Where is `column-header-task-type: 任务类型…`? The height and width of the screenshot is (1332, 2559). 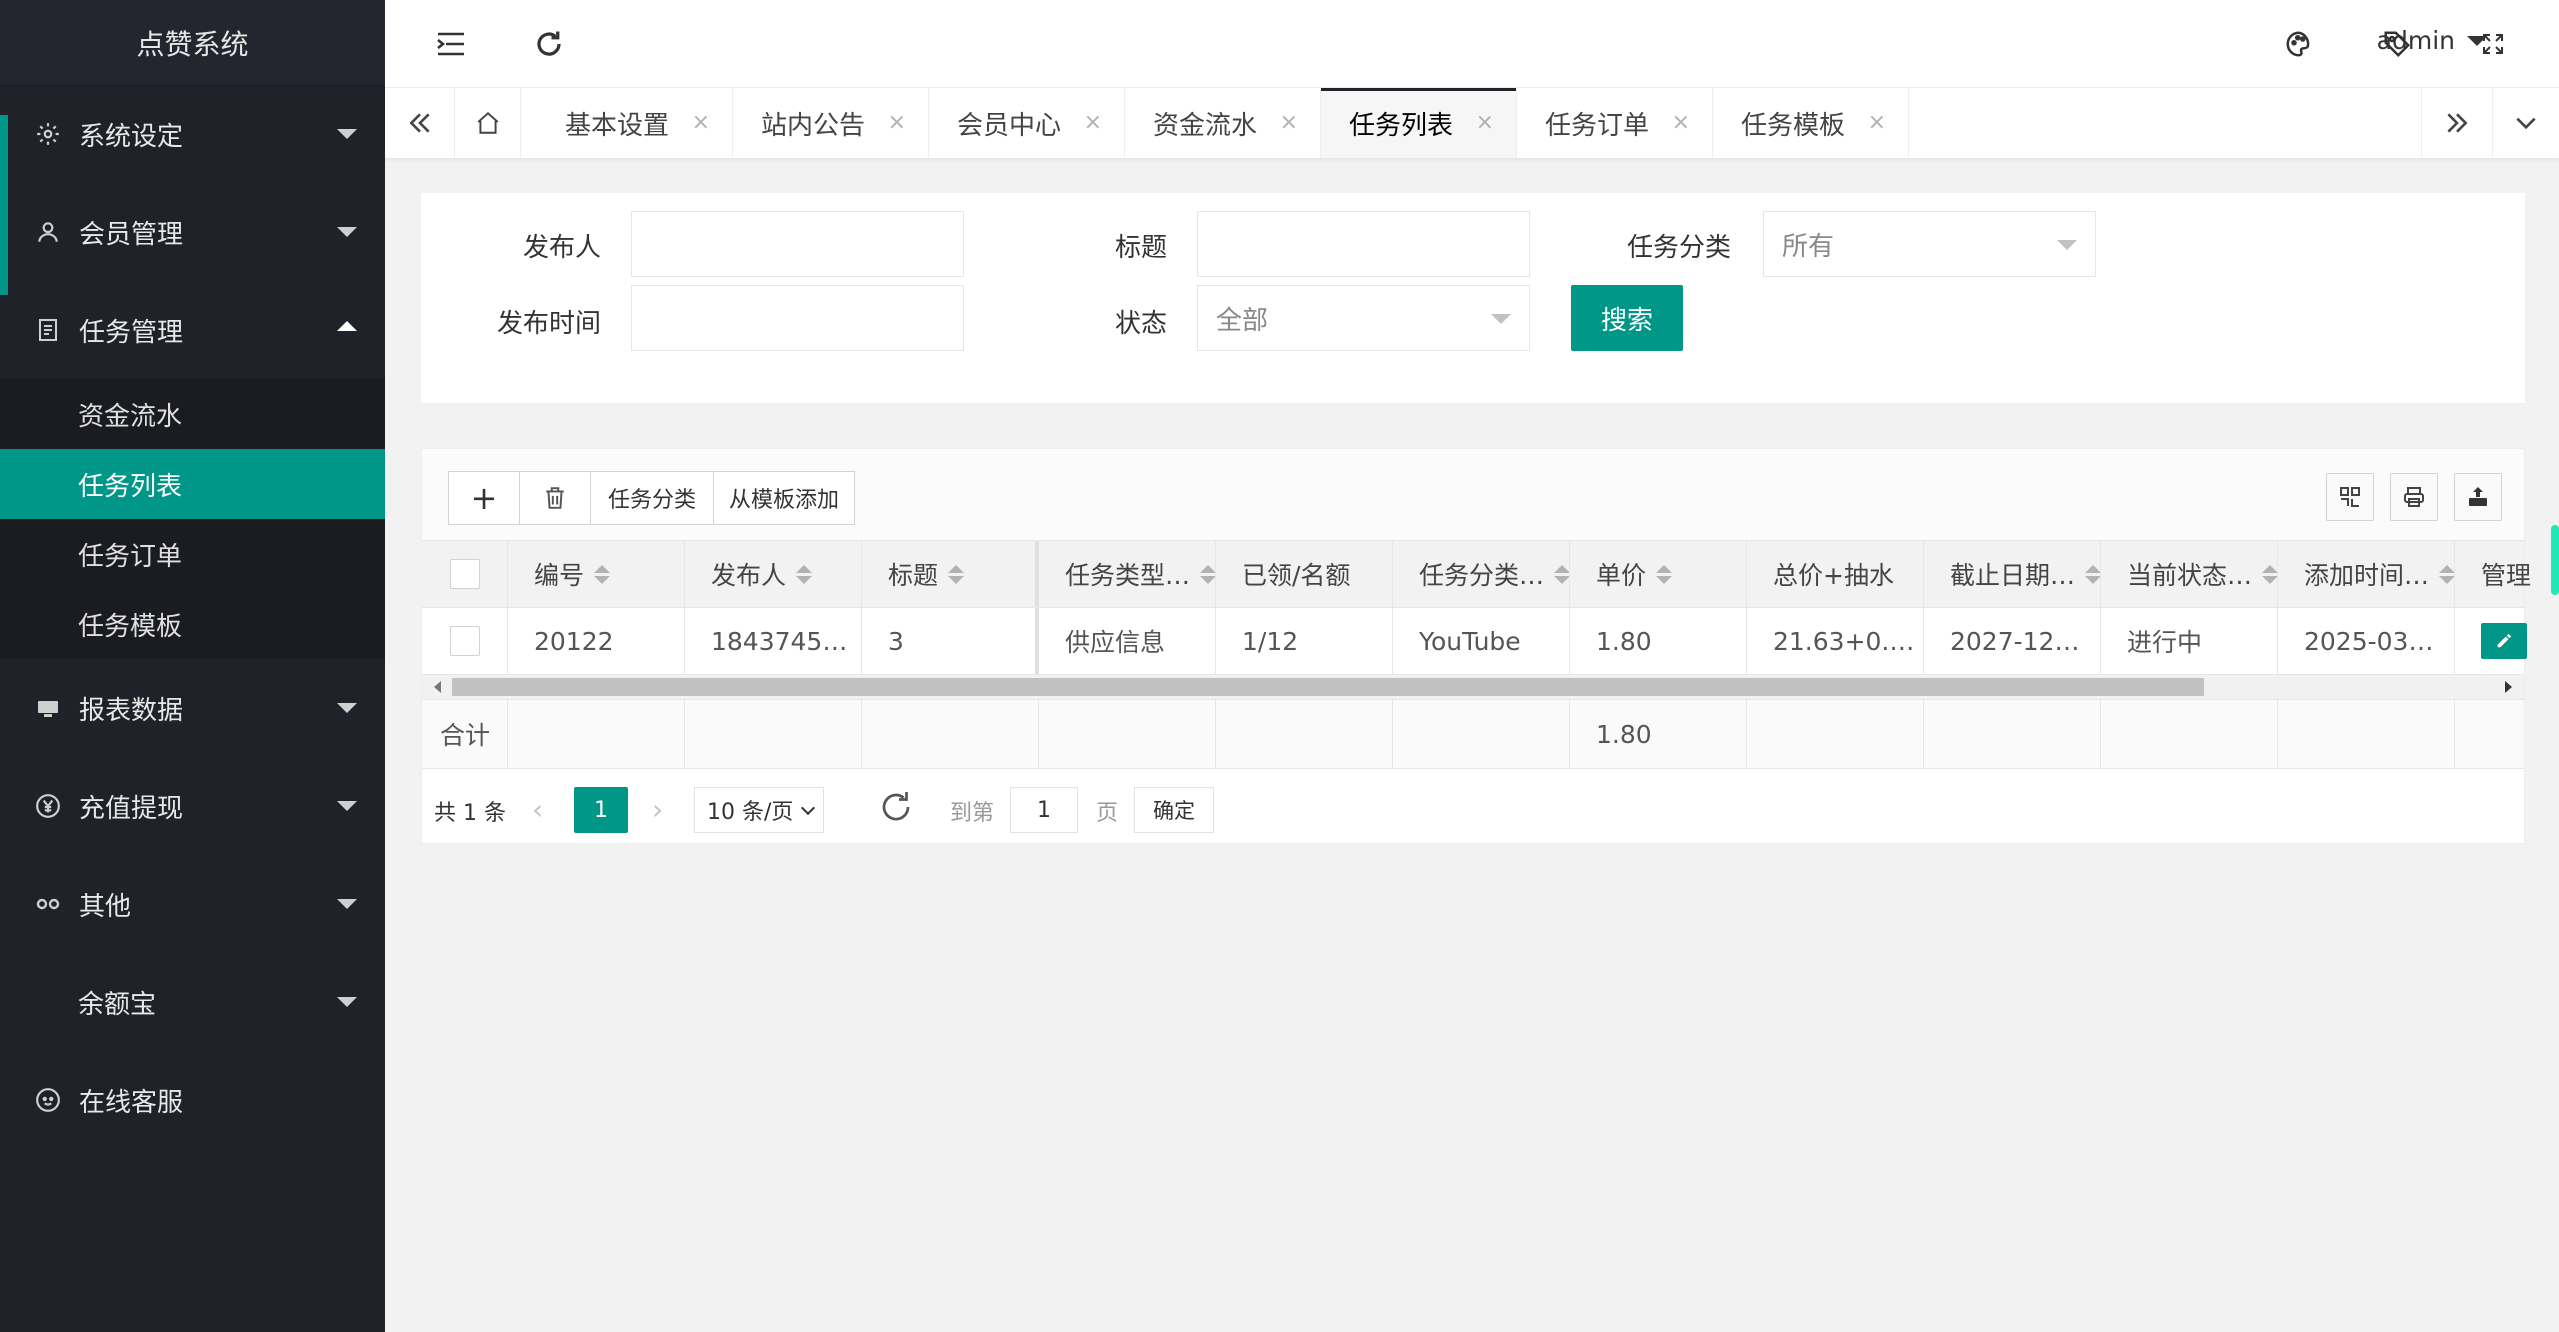 column-header-task-type: 任务类型… is located at coordinates (1127, 574).